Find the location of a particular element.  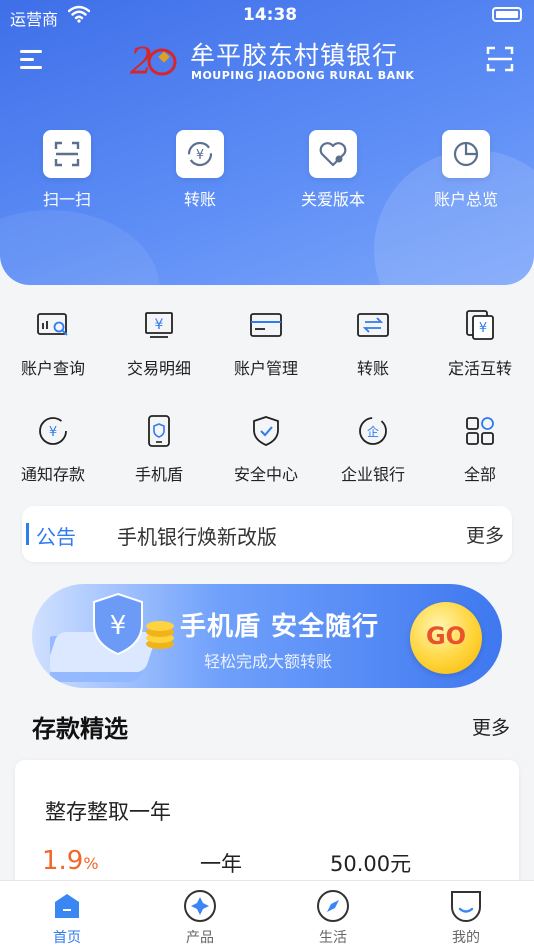

deposit-product-card: 整存整取一年 1.9% 一年 50.00元 is located at coordinates (267, 830).